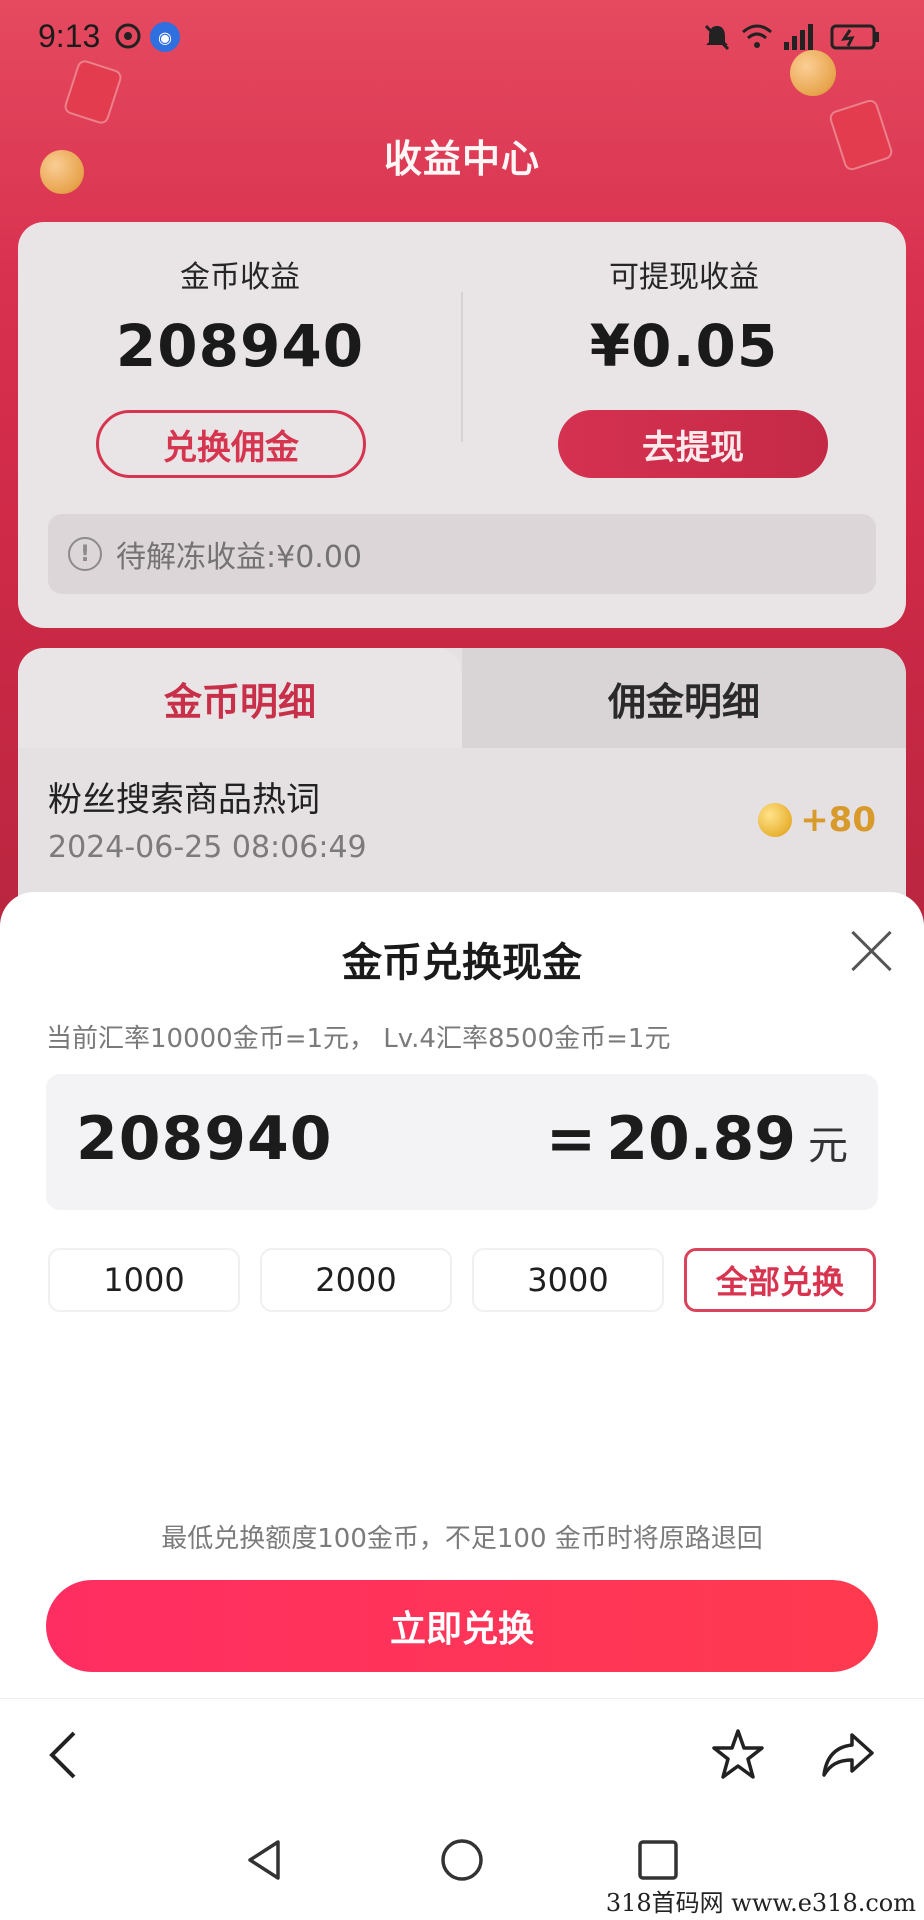  I want to click on info-icon: !, so click(85, 554).